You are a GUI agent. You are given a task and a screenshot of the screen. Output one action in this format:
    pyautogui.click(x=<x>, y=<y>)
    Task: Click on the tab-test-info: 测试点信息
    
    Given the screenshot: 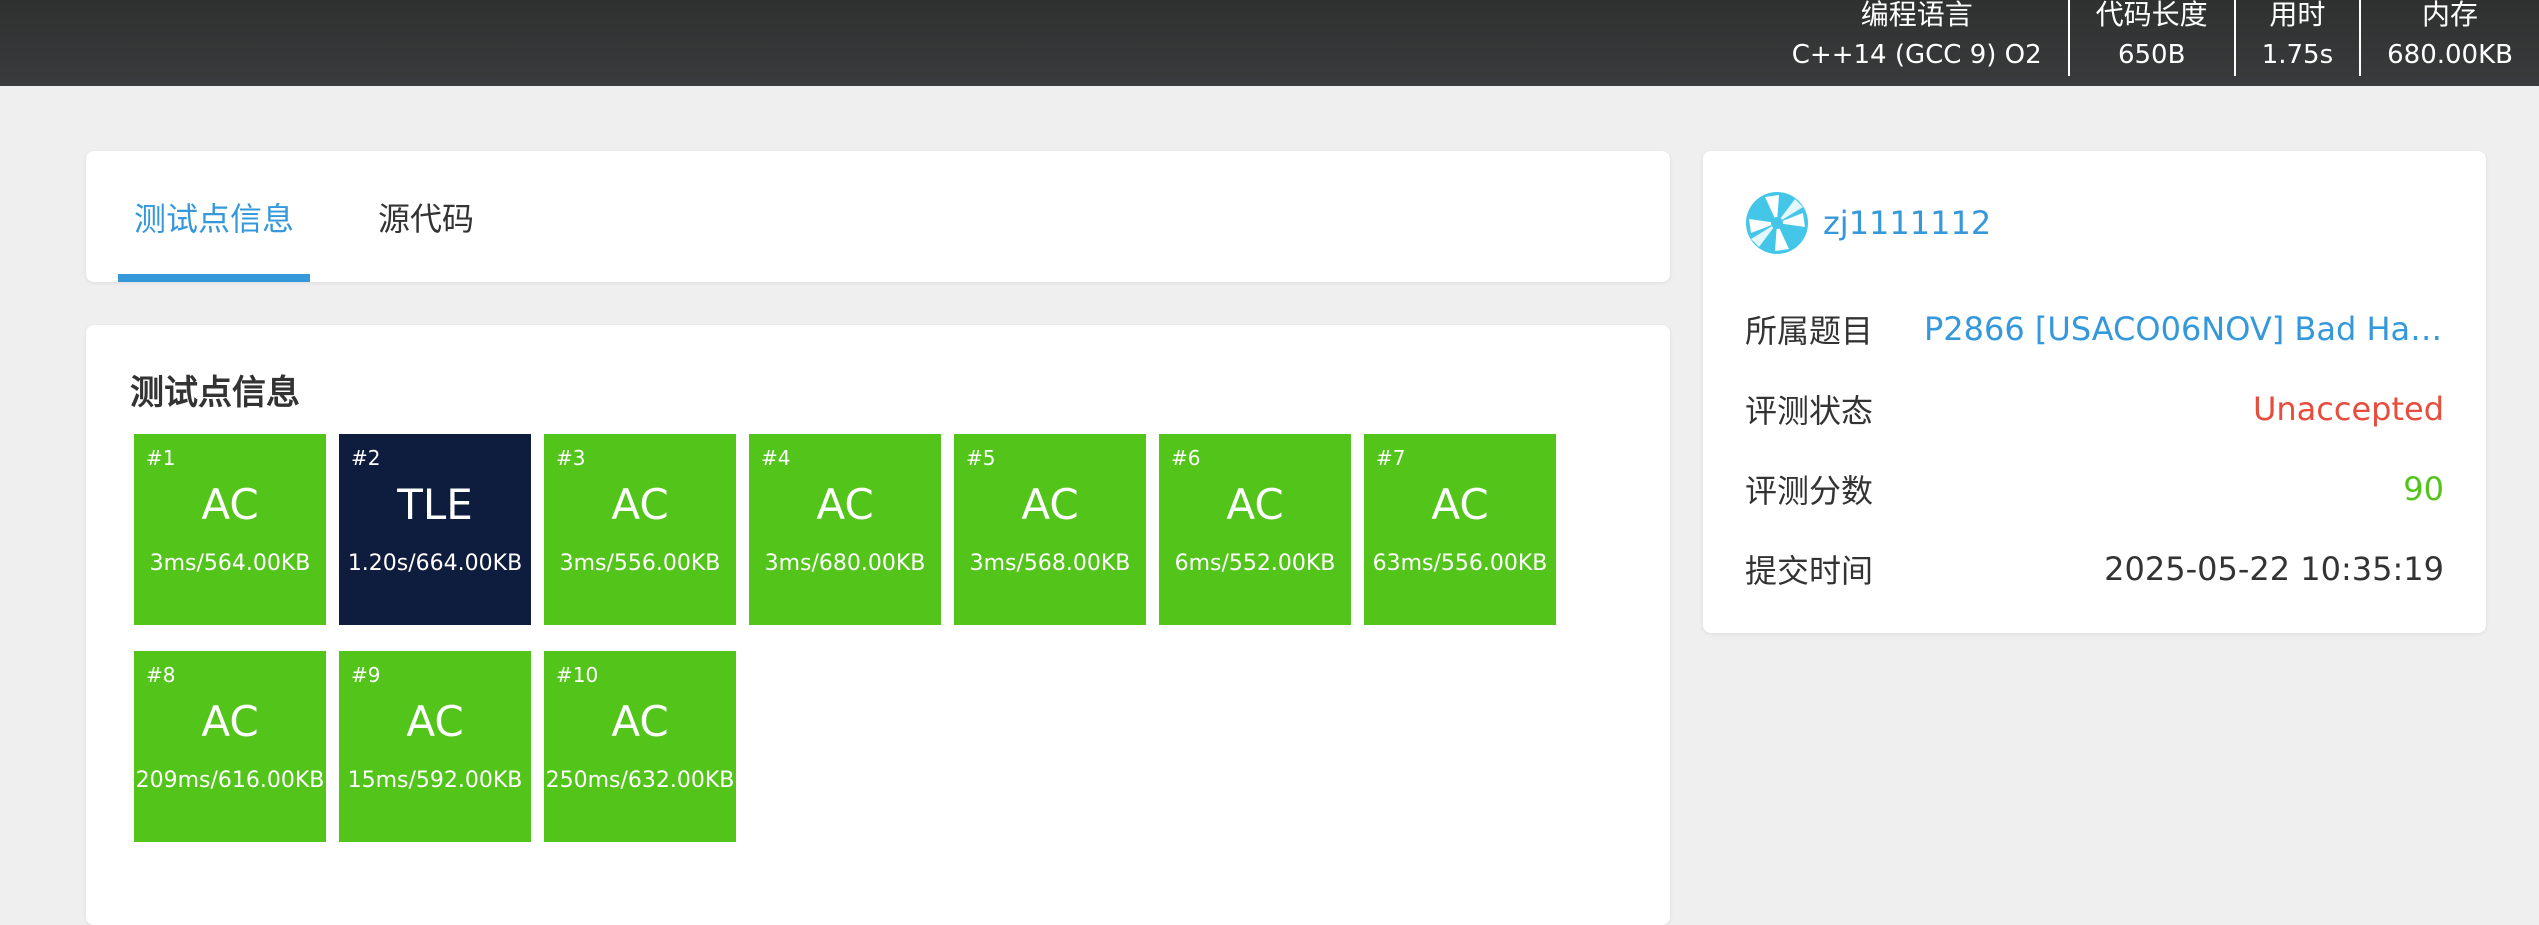 What is the action you would take?
    pyautogui.click(x=214, y=216)
    